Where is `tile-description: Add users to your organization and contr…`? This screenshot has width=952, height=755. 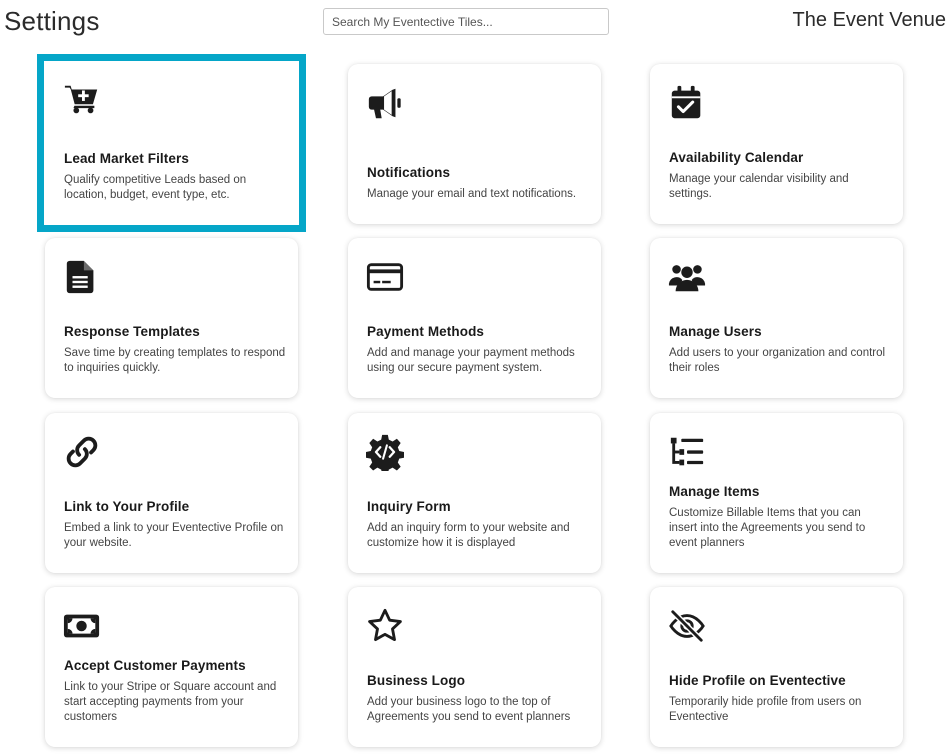
tile-description: Add users to your organization and contr… is located at coordinates (777, 360).